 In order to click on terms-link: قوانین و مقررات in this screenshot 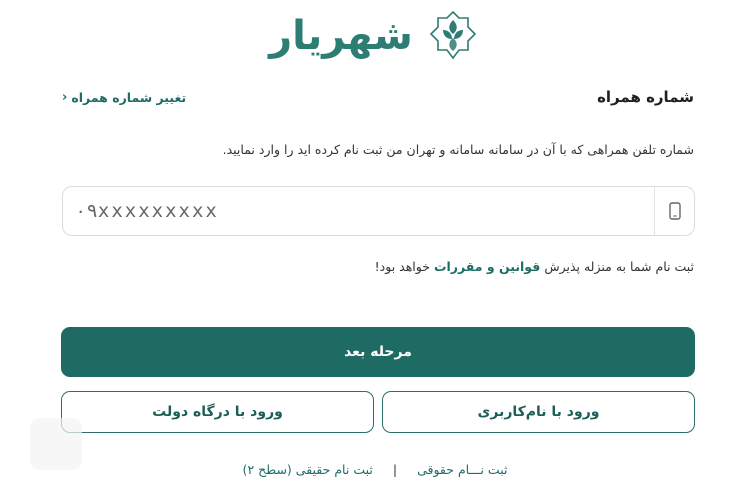, I will do `click(487, 266)`.